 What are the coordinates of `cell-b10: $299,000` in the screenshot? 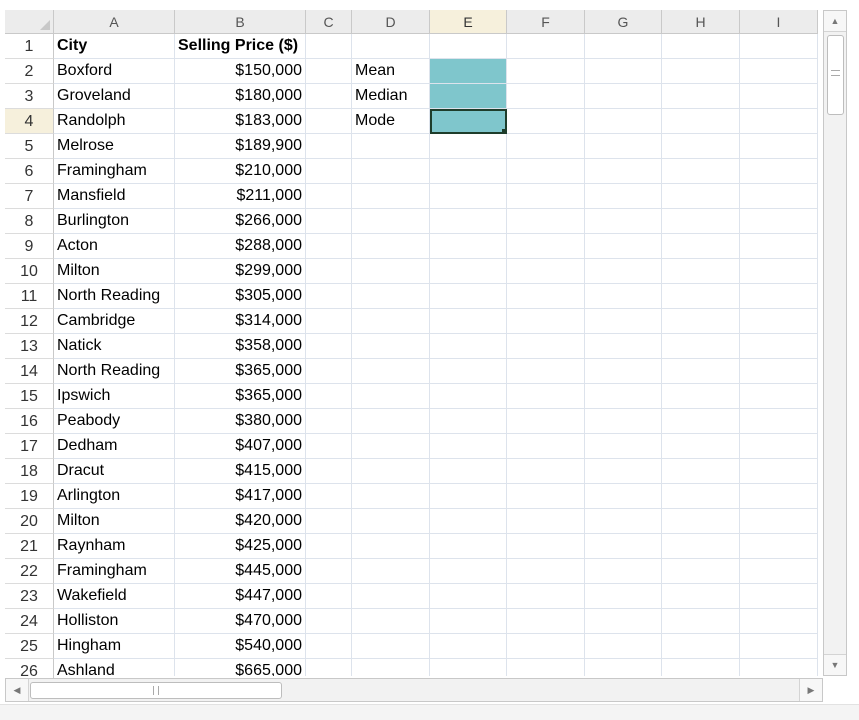 It's located at (240, 271).